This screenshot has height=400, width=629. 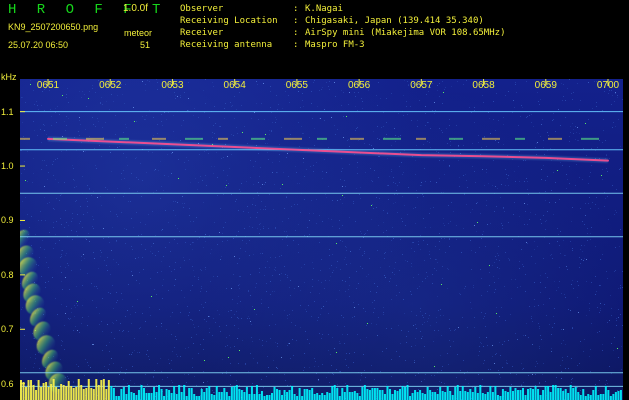 I want to click on trace-highlight-segment, so click(x=95, y=138).